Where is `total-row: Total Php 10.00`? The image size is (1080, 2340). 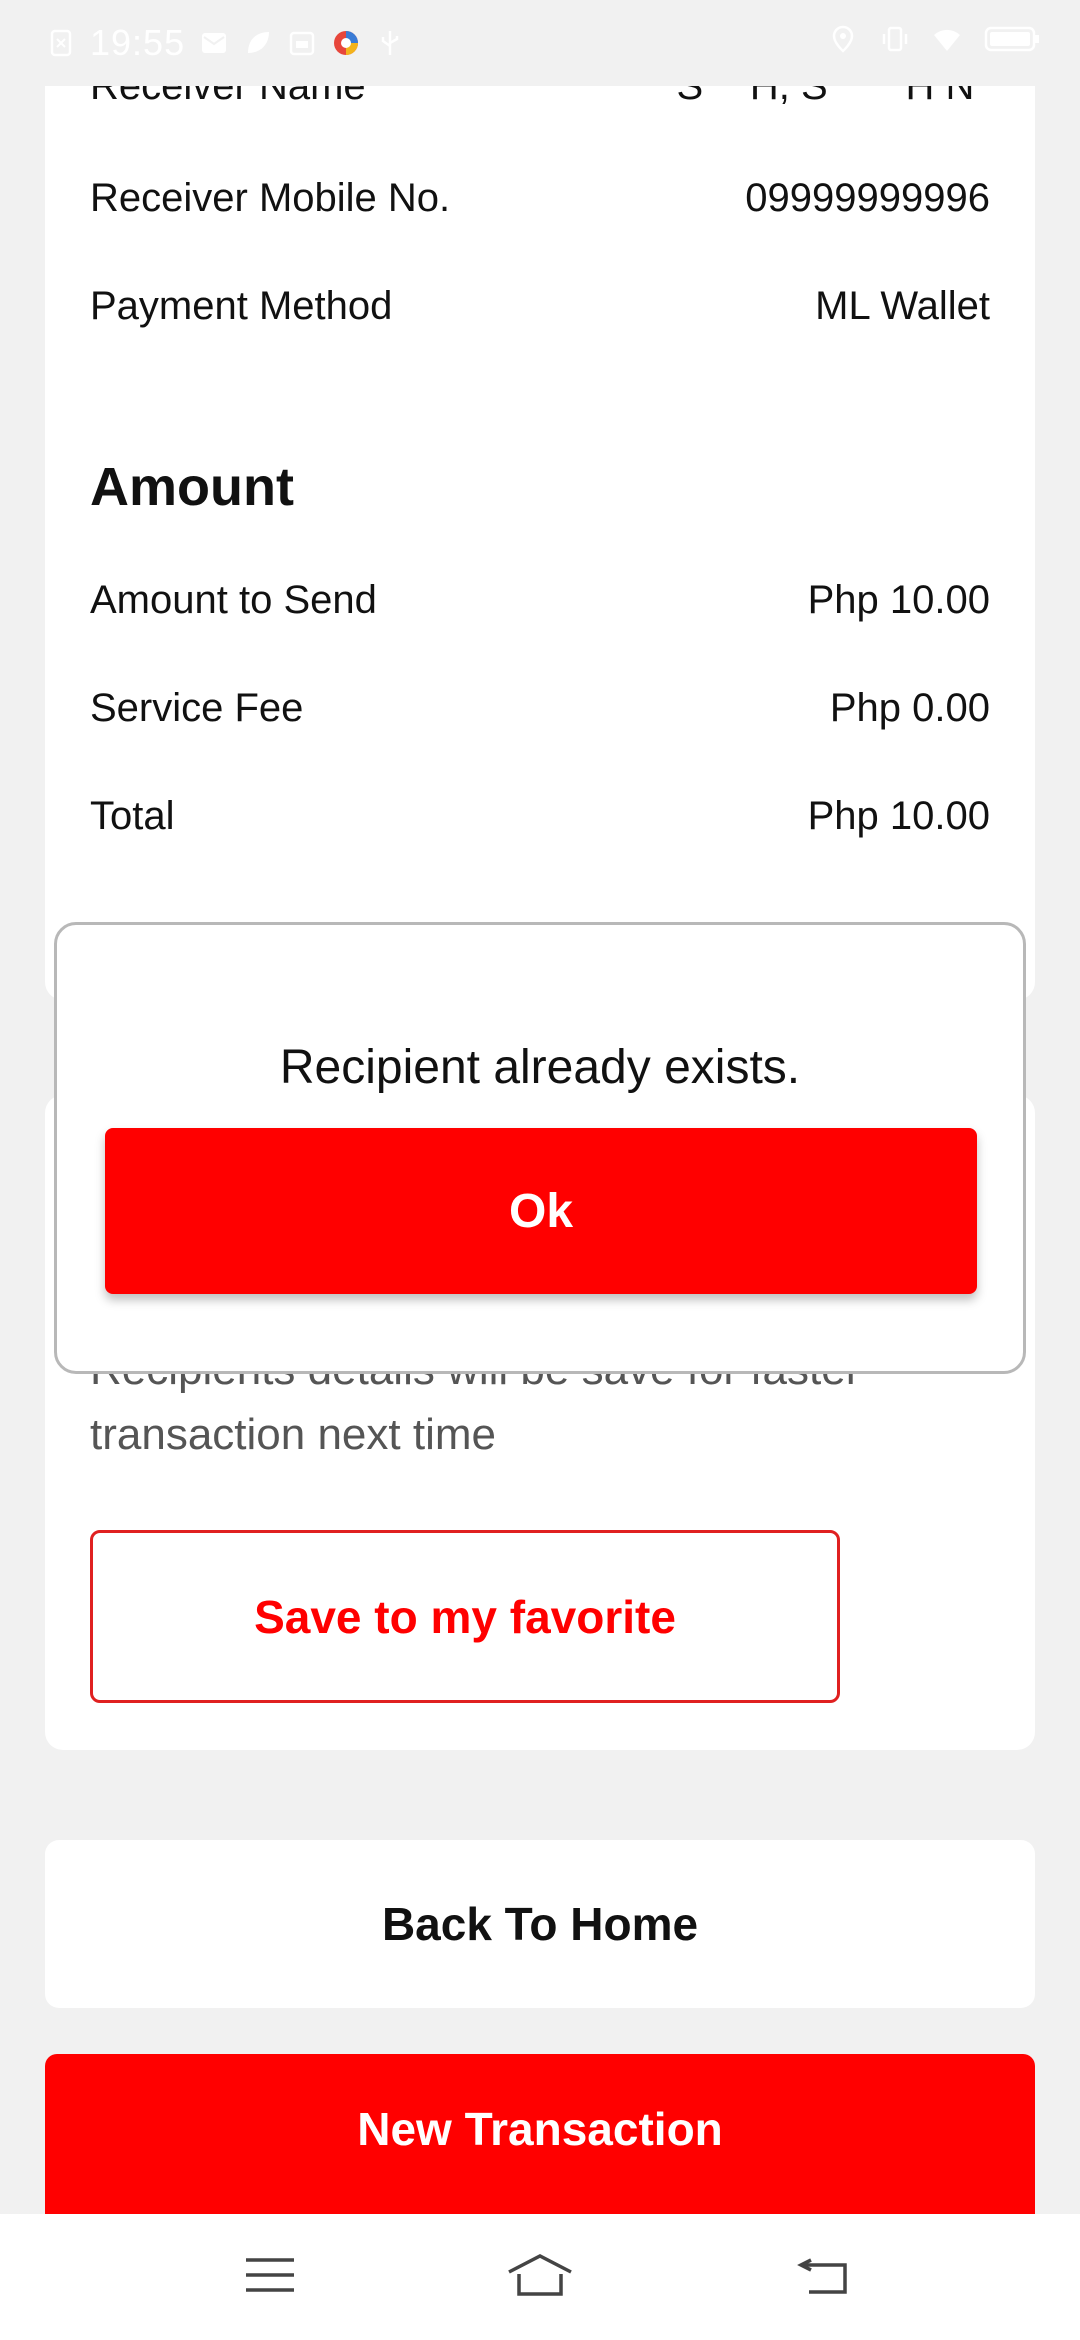
total-row: Total Php 10.00 is located at coordinates (540, 816).